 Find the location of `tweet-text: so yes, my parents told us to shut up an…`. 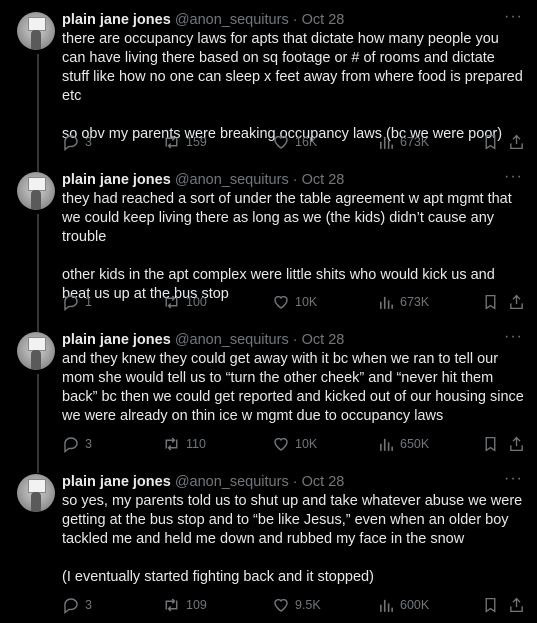

tweet-text: so yes, my parents told us to shut up an… is located at coordinates (293, 539).